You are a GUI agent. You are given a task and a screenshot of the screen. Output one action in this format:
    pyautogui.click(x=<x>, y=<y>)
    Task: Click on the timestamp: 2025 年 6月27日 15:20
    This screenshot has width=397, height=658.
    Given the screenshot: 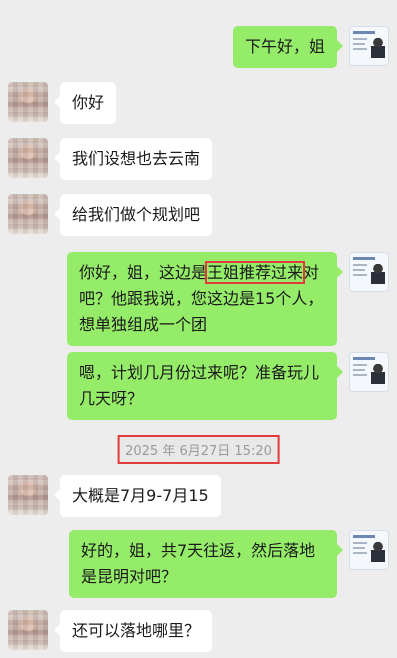 What is the action you would take?
    pyautogui.click(x=198, y=449)
    